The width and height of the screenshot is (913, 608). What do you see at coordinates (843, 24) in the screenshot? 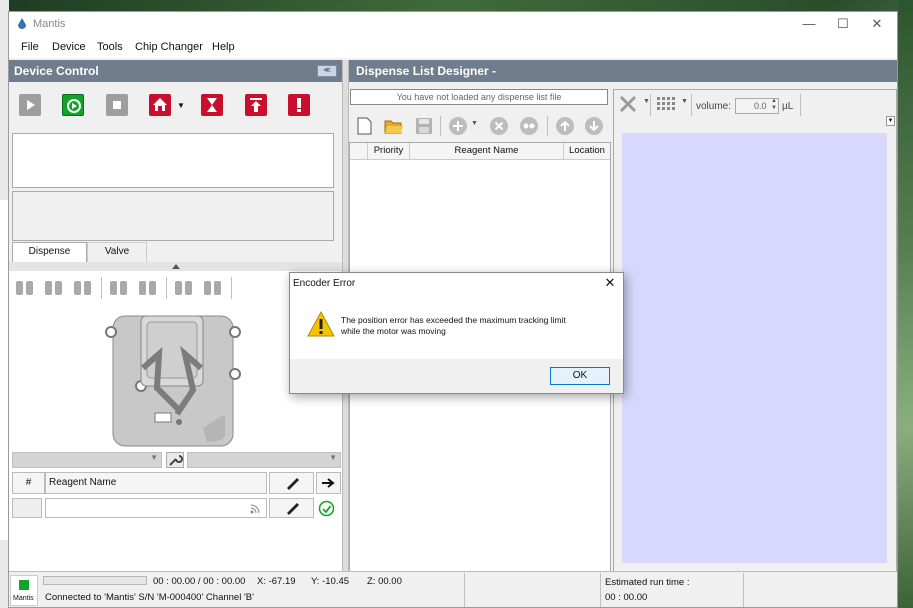
I see `maximize-button: ☐` at bounding box center [843, 24].